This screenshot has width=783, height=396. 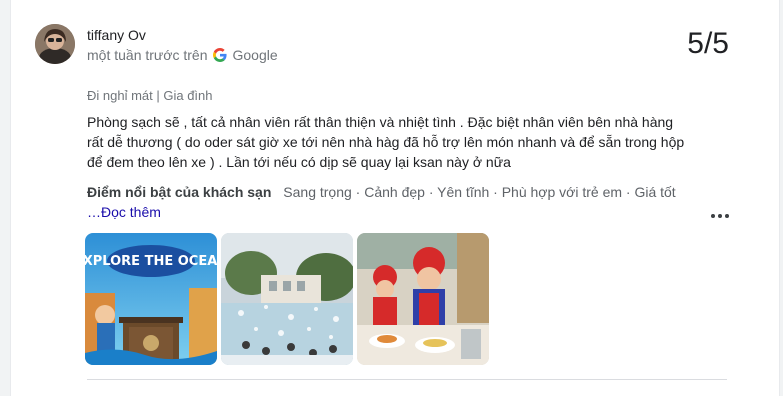 I want to click on review-photo-1: EXPLORE THE OCEAN, so click(x=151, y=299).